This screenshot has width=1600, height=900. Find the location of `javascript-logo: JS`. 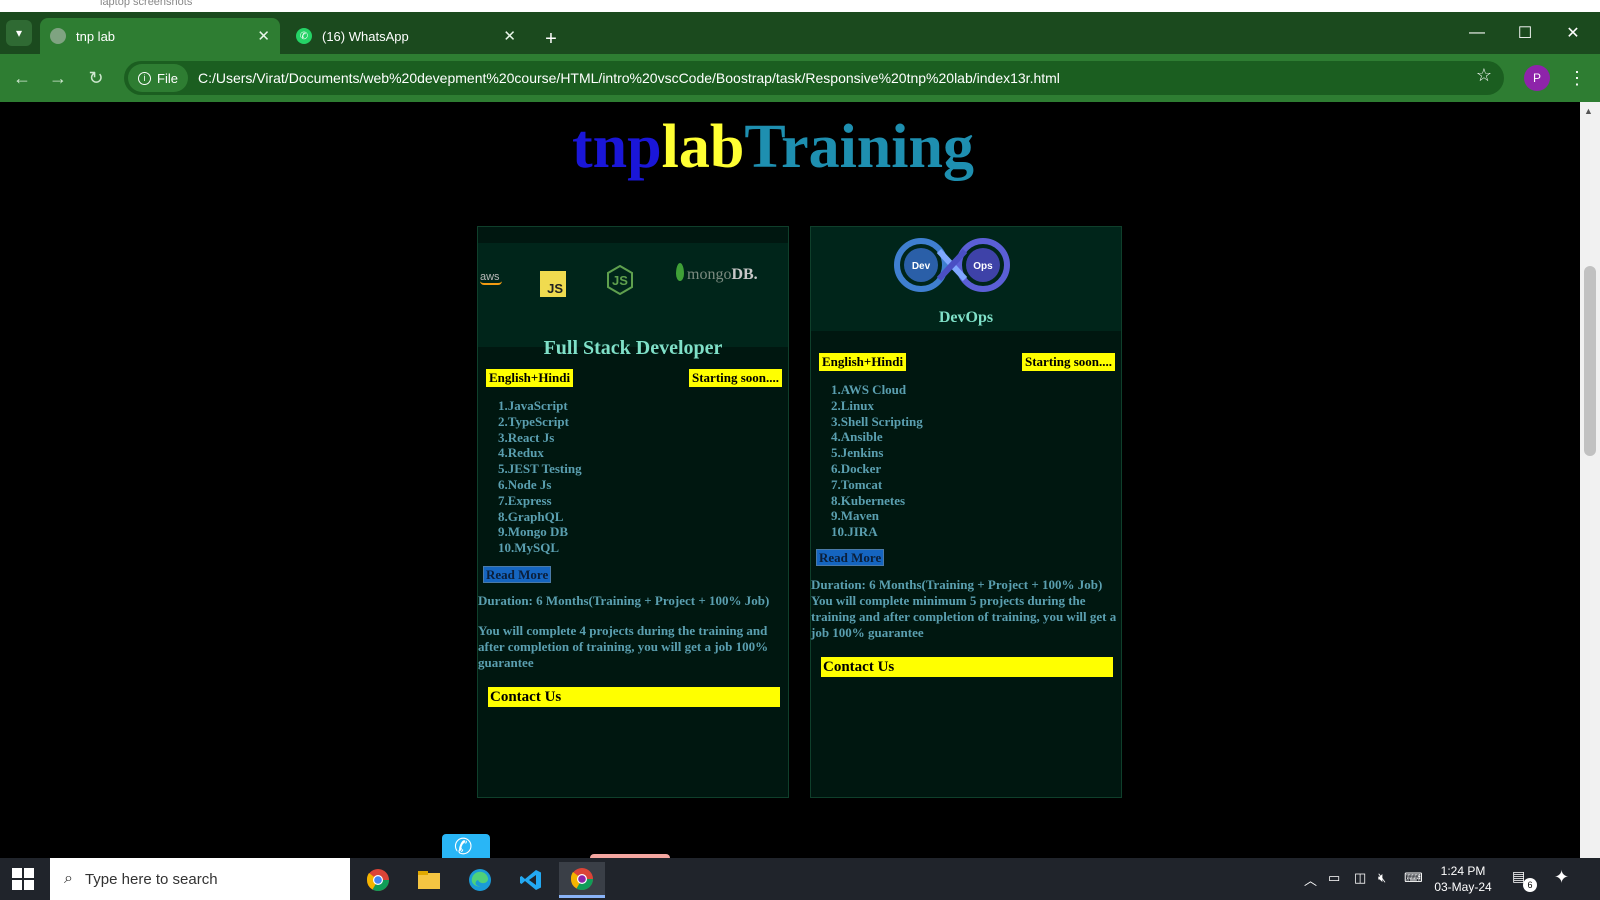

javascript-logo: JS is located at coordinates (553, 284).